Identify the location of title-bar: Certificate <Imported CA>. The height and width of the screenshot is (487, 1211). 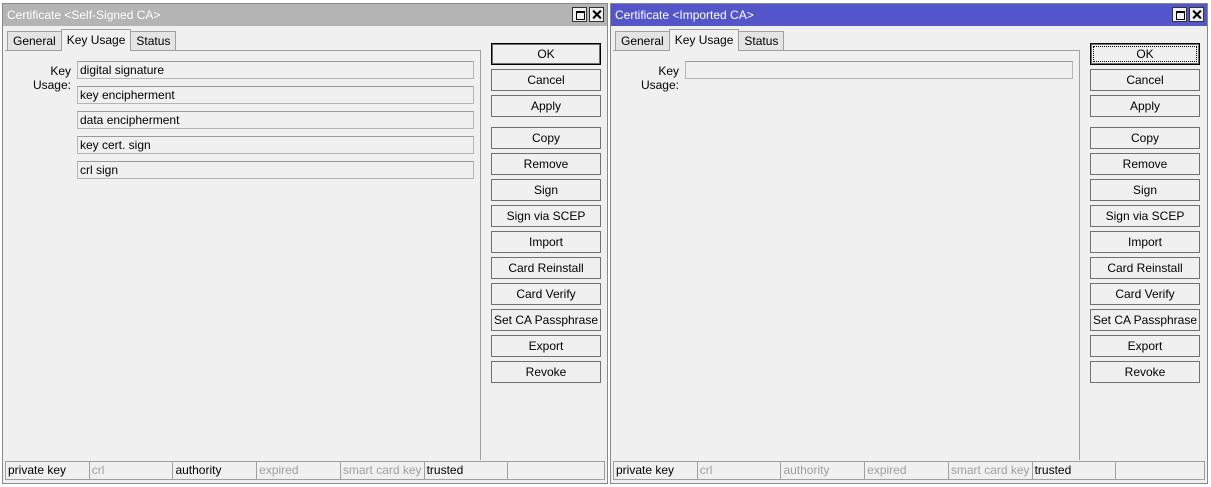
(909, 15).